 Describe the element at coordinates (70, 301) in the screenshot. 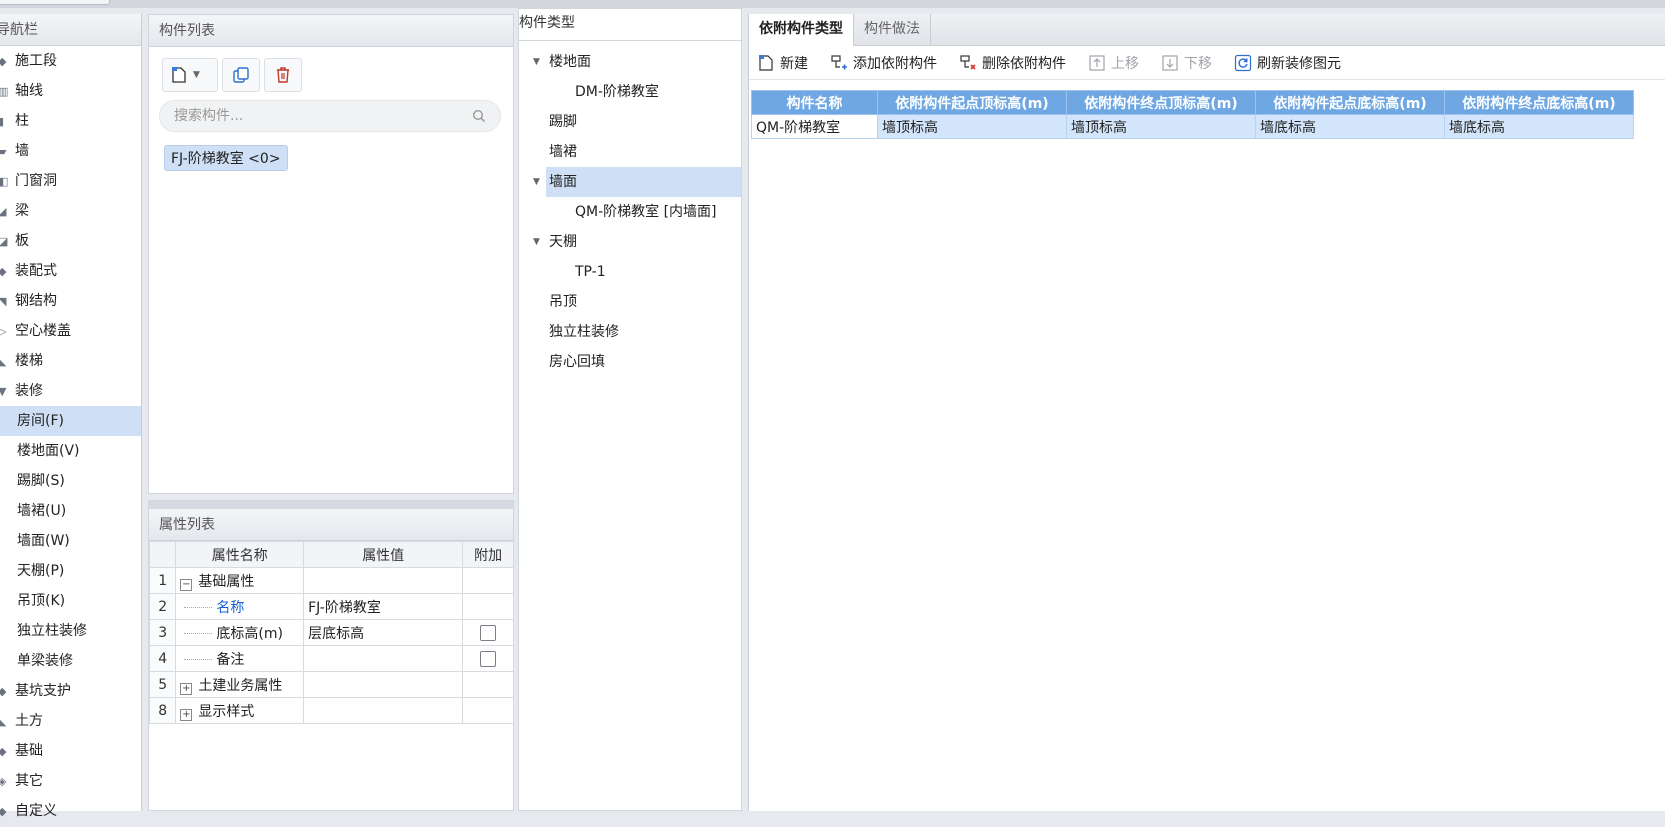

I see `nav-item-steel: ◥ 钢结构` at that location.